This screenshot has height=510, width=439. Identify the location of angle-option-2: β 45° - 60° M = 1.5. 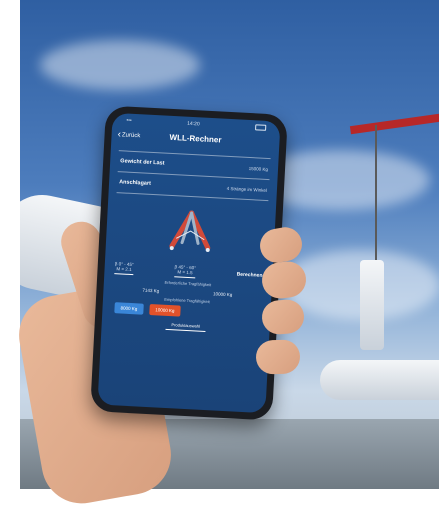
(185, 271).